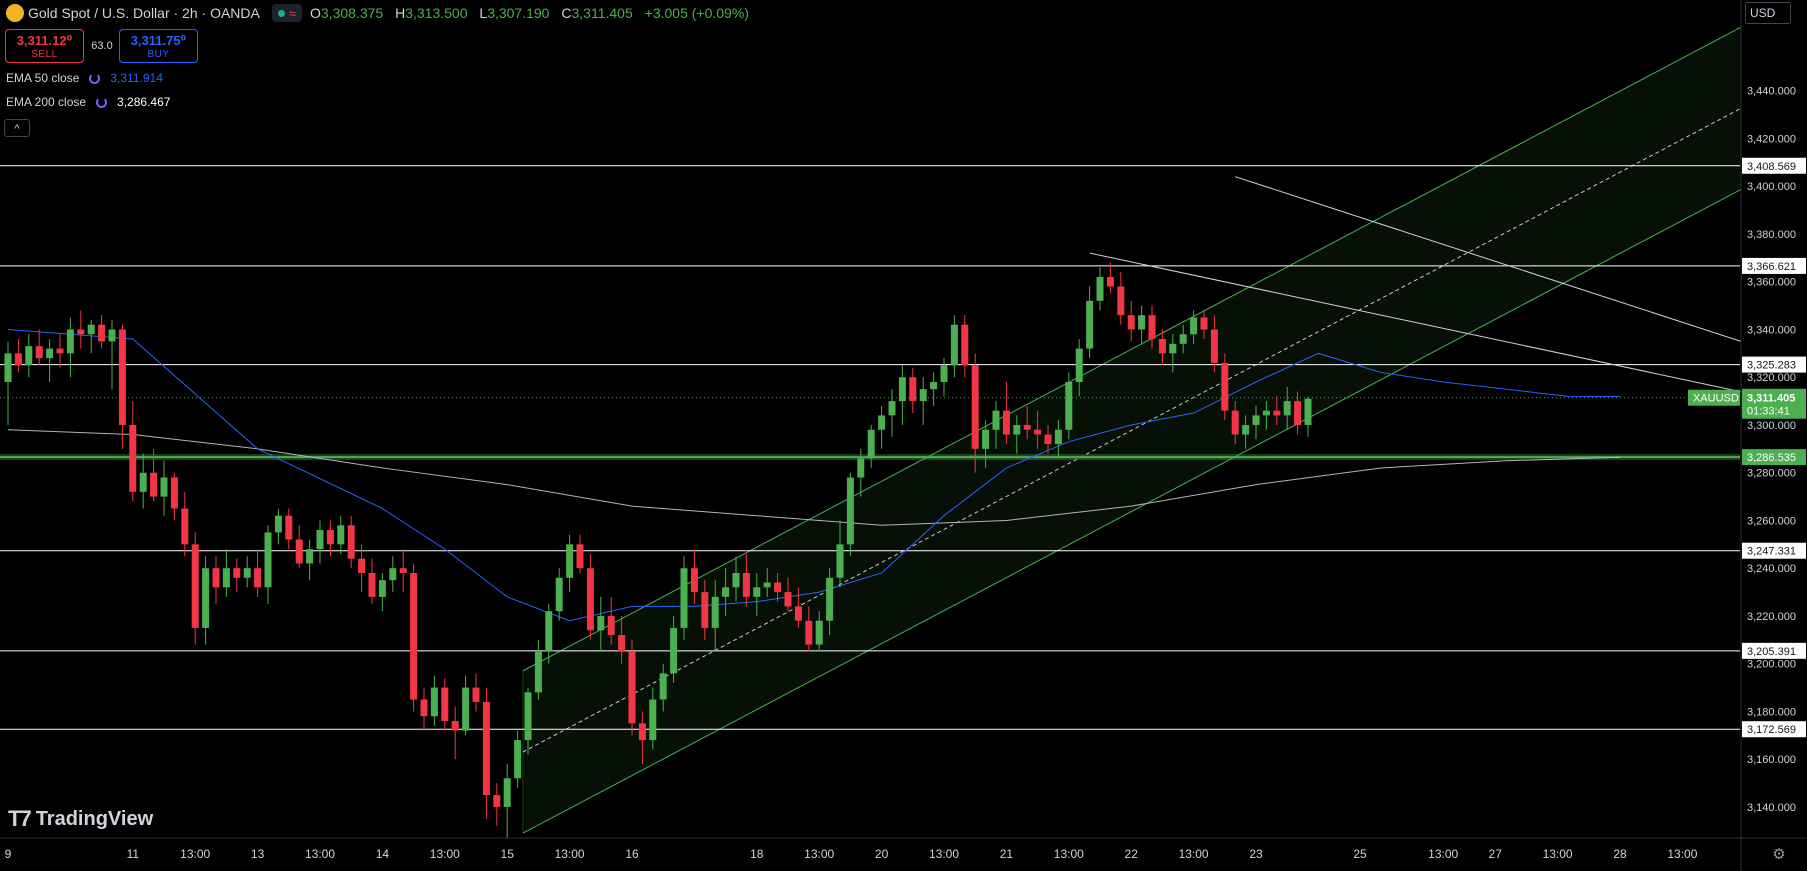 Image resolution: width=1807 pixels, height=871 pixels. Describe the element at coordinates (1771, 521) in the screenshot. I see `y-tick-label: 3,260.000` at that location.